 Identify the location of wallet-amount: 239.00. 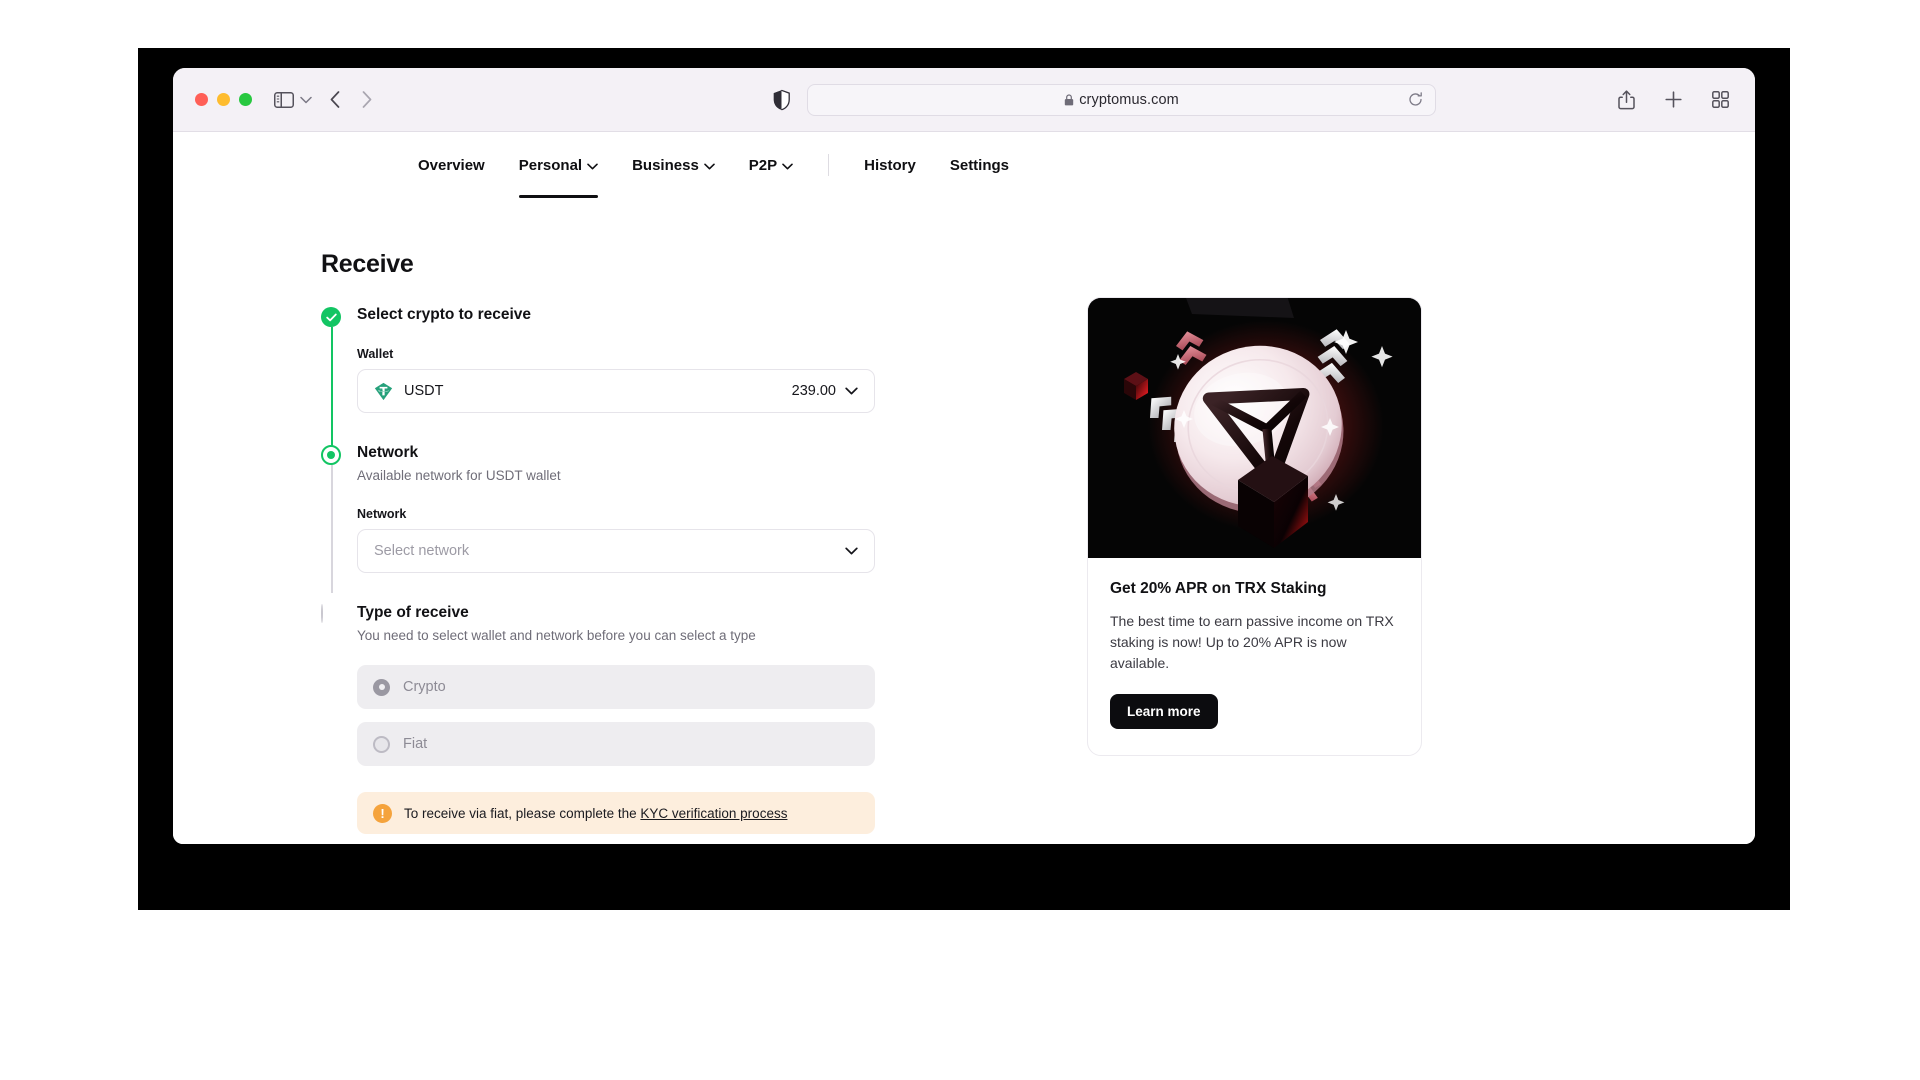
(813, 391).